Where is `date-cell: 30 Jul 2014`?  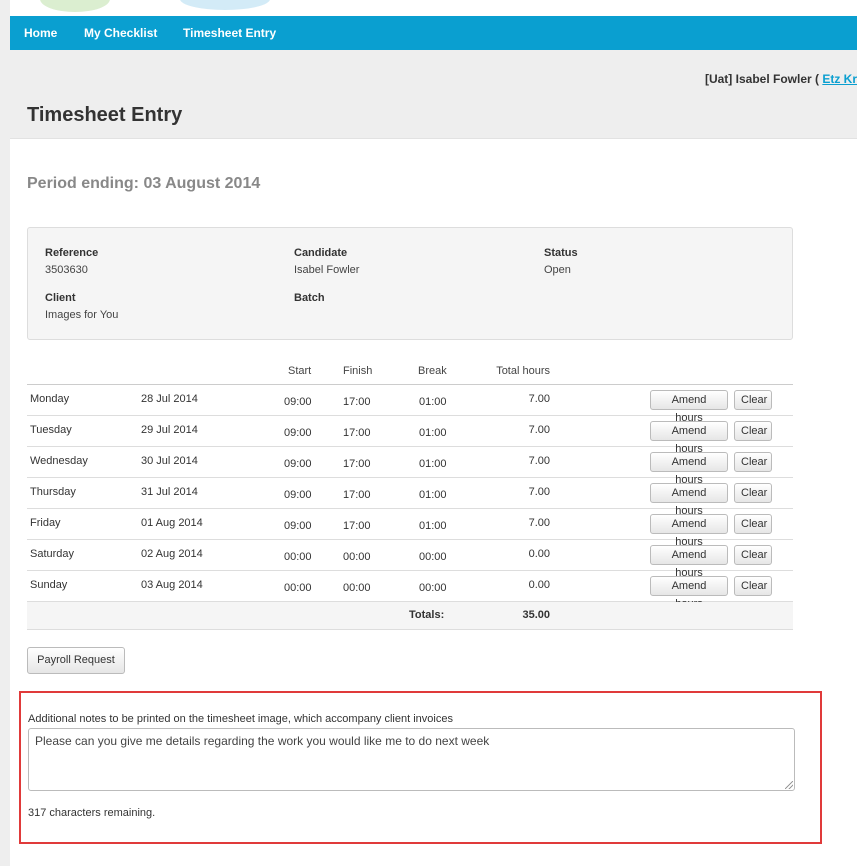
date-cell: 30 Jul 2014 is located at coordinates (169, 461).